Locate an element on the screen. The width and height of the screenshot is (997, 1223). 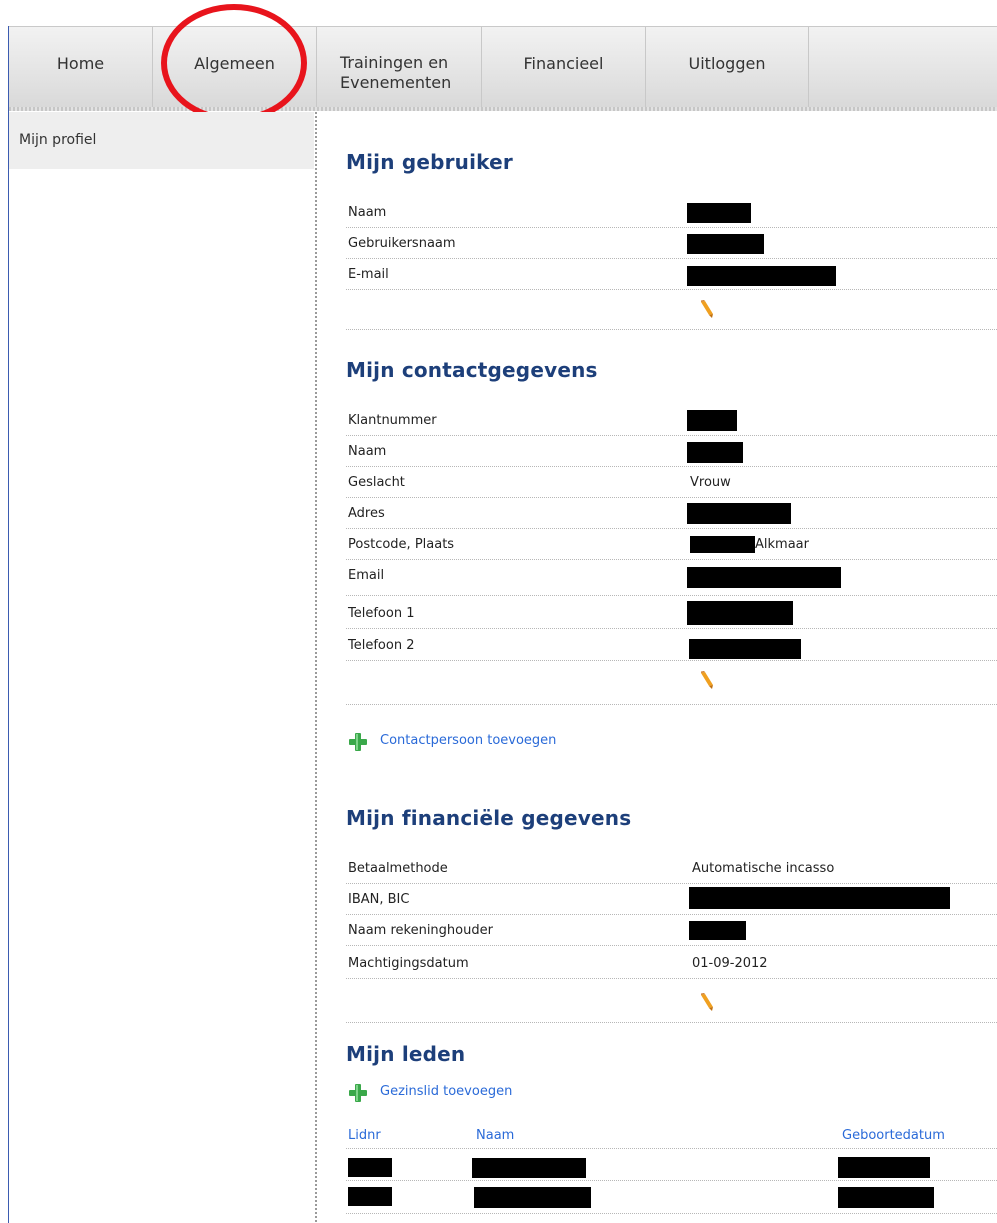
user-row-naam: Naam is located at coordinates (671, 212).